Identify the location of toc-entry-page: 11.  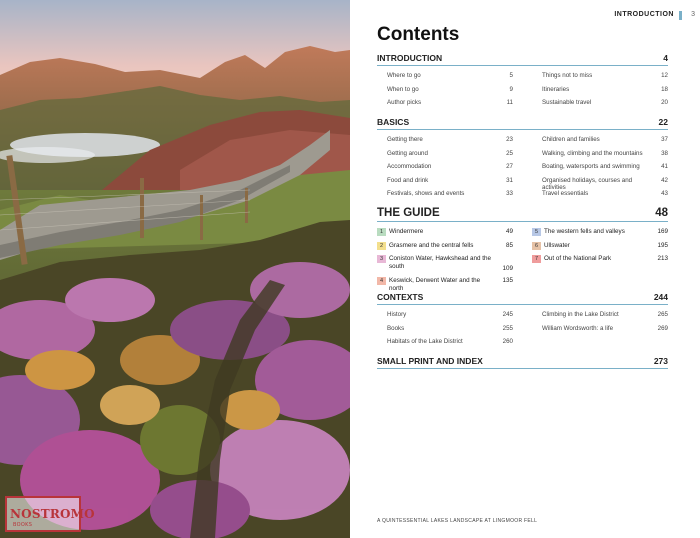
(509, 102).